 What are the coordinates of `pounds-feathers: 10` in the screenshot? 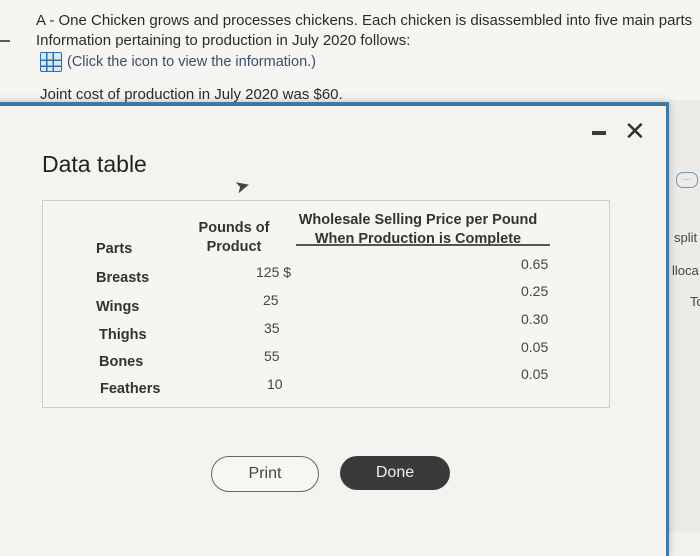 It's located at (275, 384).